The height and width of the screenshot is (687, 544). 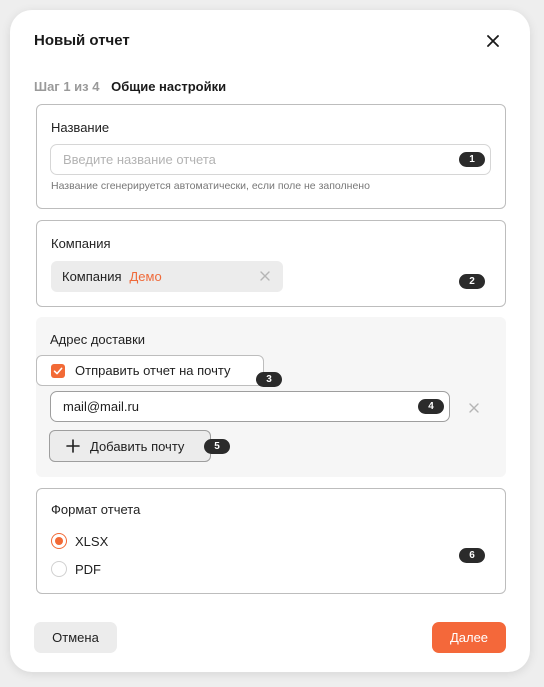 I want to click on format-section: Формат отчета XLSX PDF 6, so click(x=271, y=541).